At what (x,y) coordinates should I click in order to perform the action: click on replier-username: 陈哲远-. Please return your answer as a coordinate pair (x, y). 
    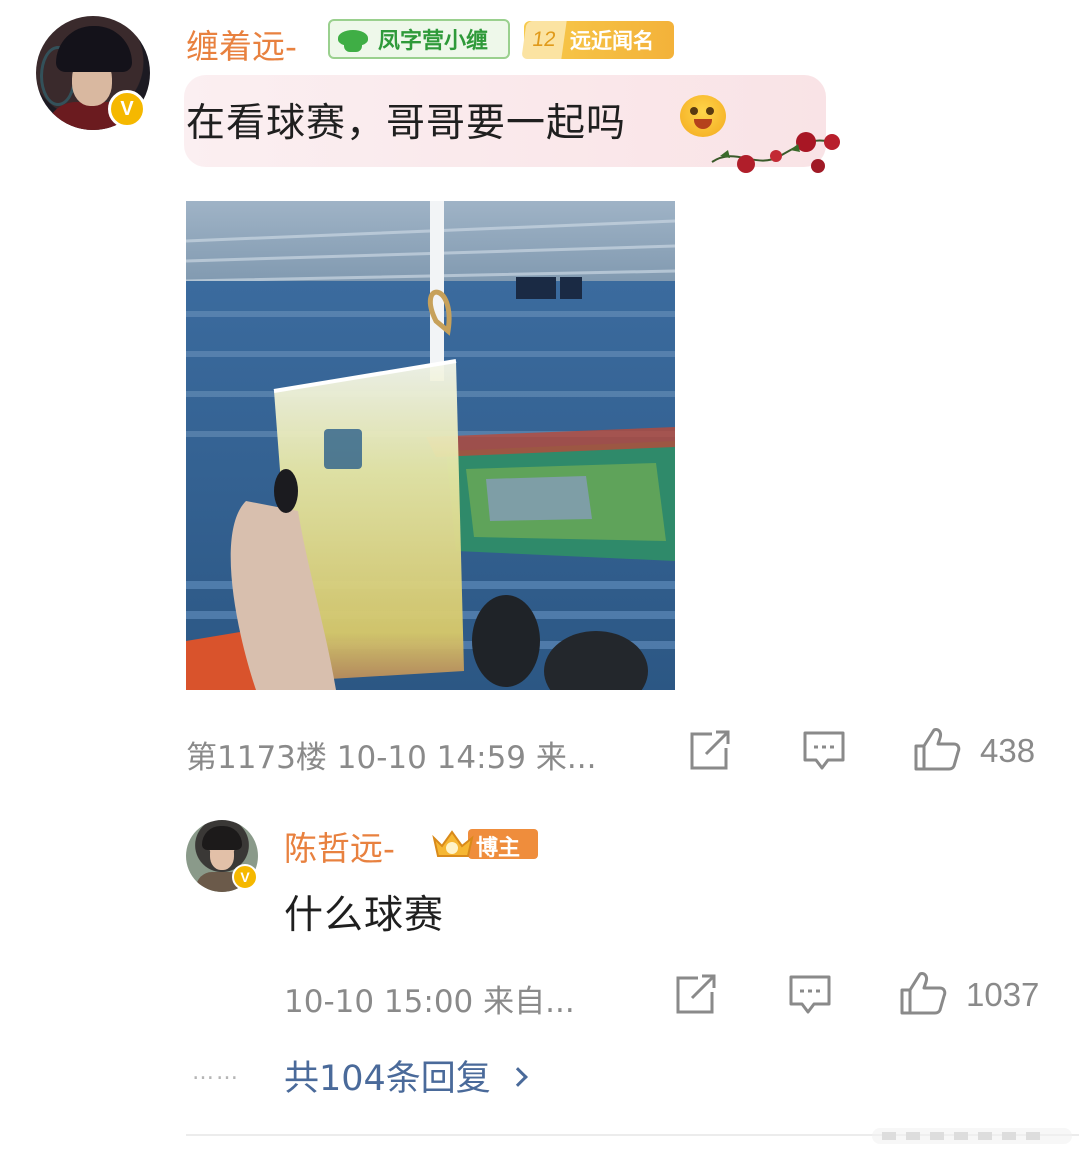
    Looking at the image, I should click on (339, 846).